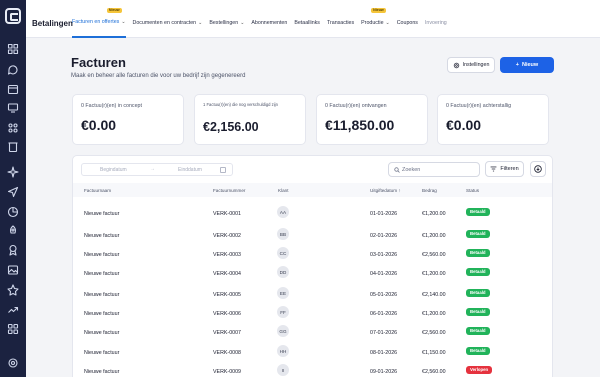 The height and width of the screenshot is (377, 600). What do you see at coordinates (283, 253) in the screenshot?
I see `client-avatar: CC` at bounding box center [283, 253].